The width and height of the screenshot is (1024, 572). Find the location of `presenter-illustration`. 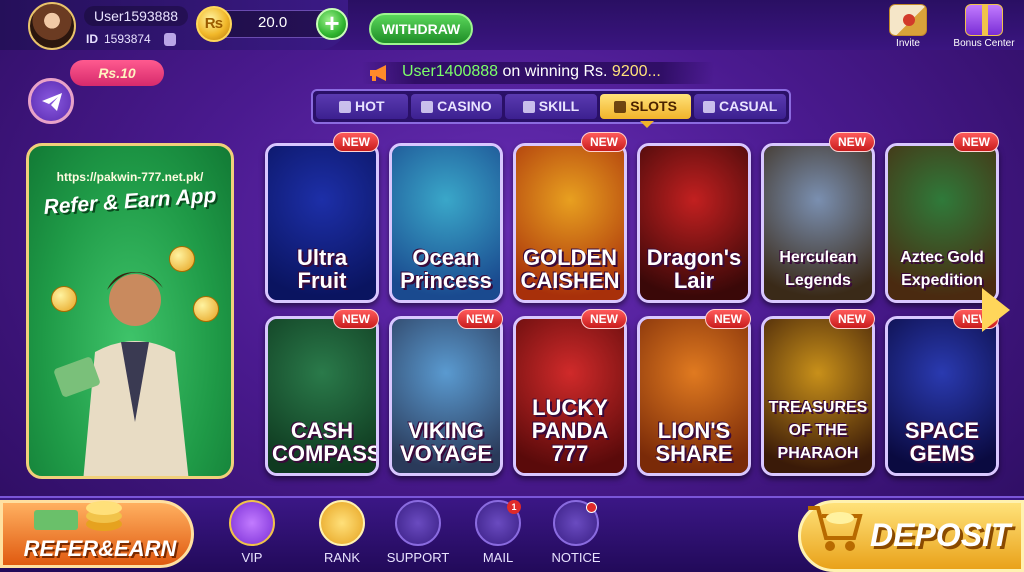

presenter-illustration is located at coordinates (121, 374).